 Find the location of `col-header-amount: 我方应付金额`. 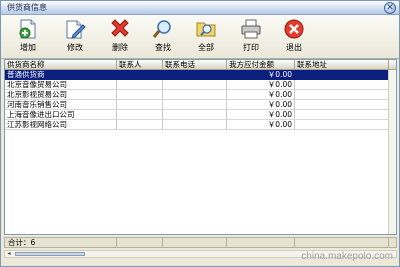

col-header-amount: 我方应付金额 is located at coordinates (261, 65).